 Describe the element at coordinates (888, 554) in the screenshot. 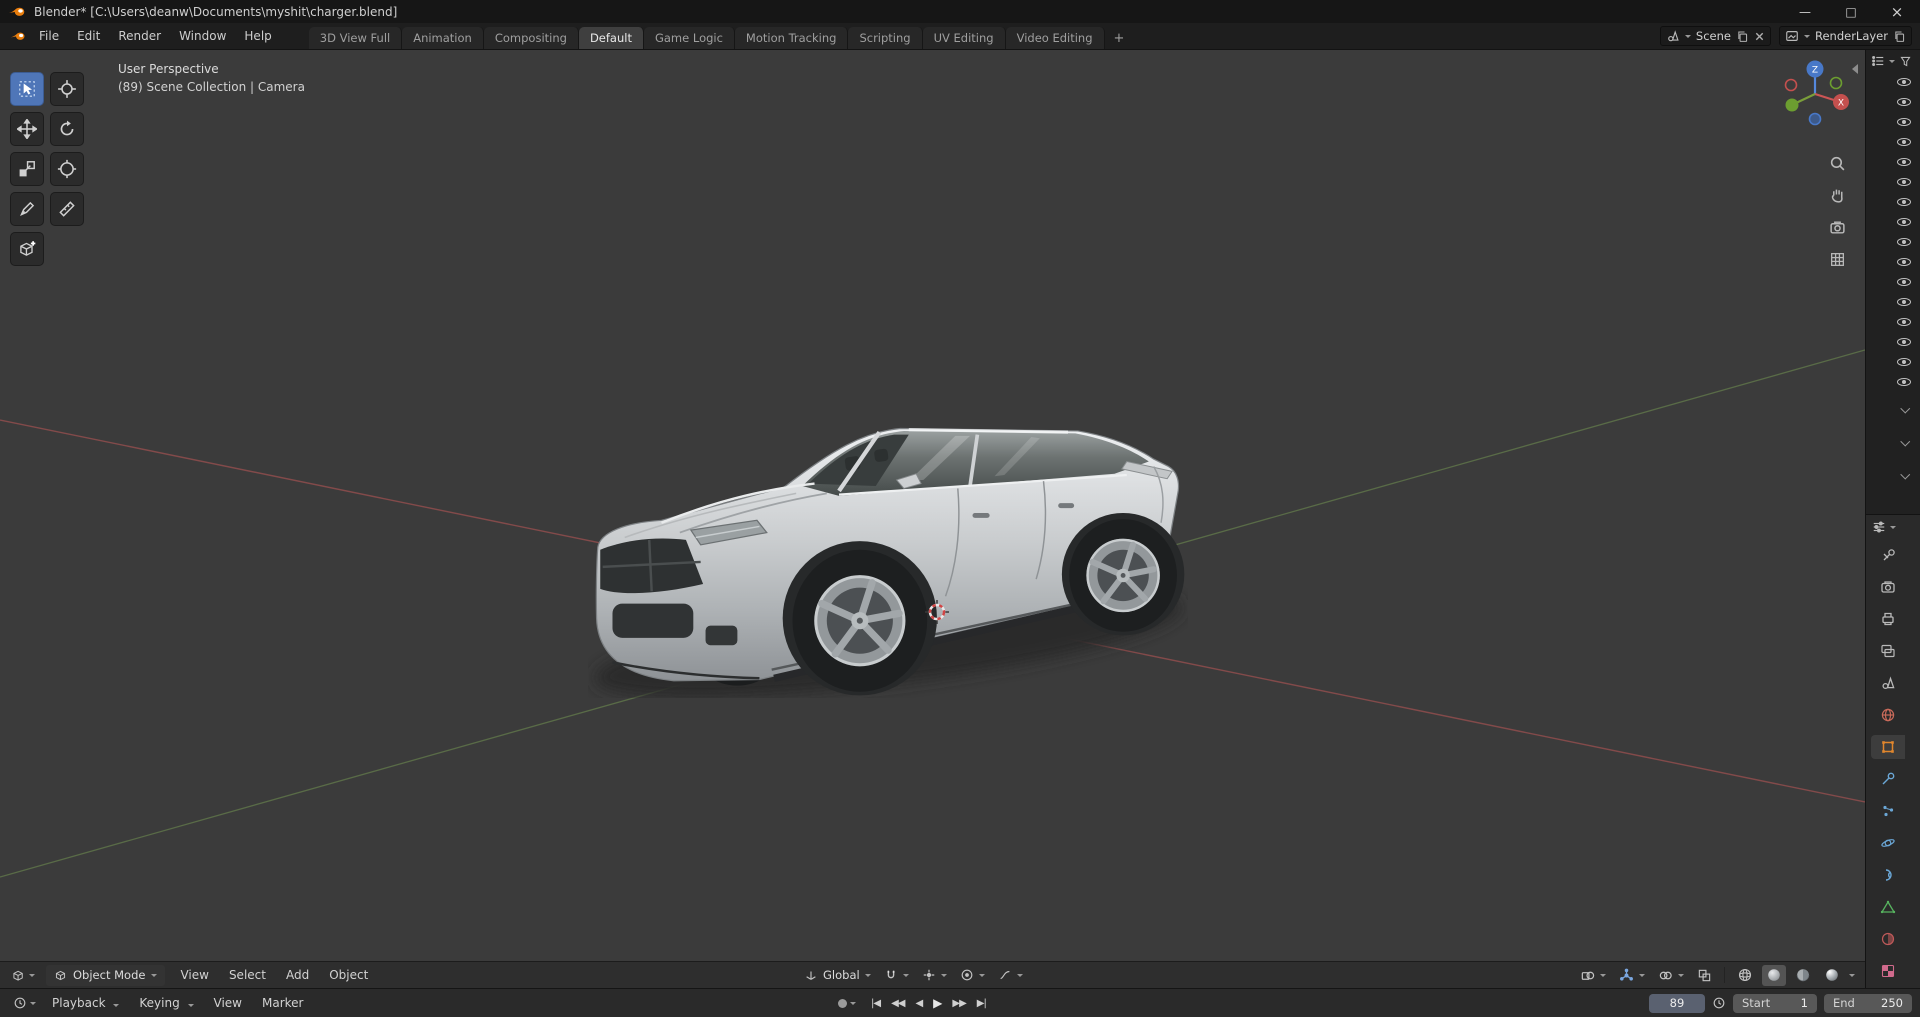

I see `car-model` at that location.